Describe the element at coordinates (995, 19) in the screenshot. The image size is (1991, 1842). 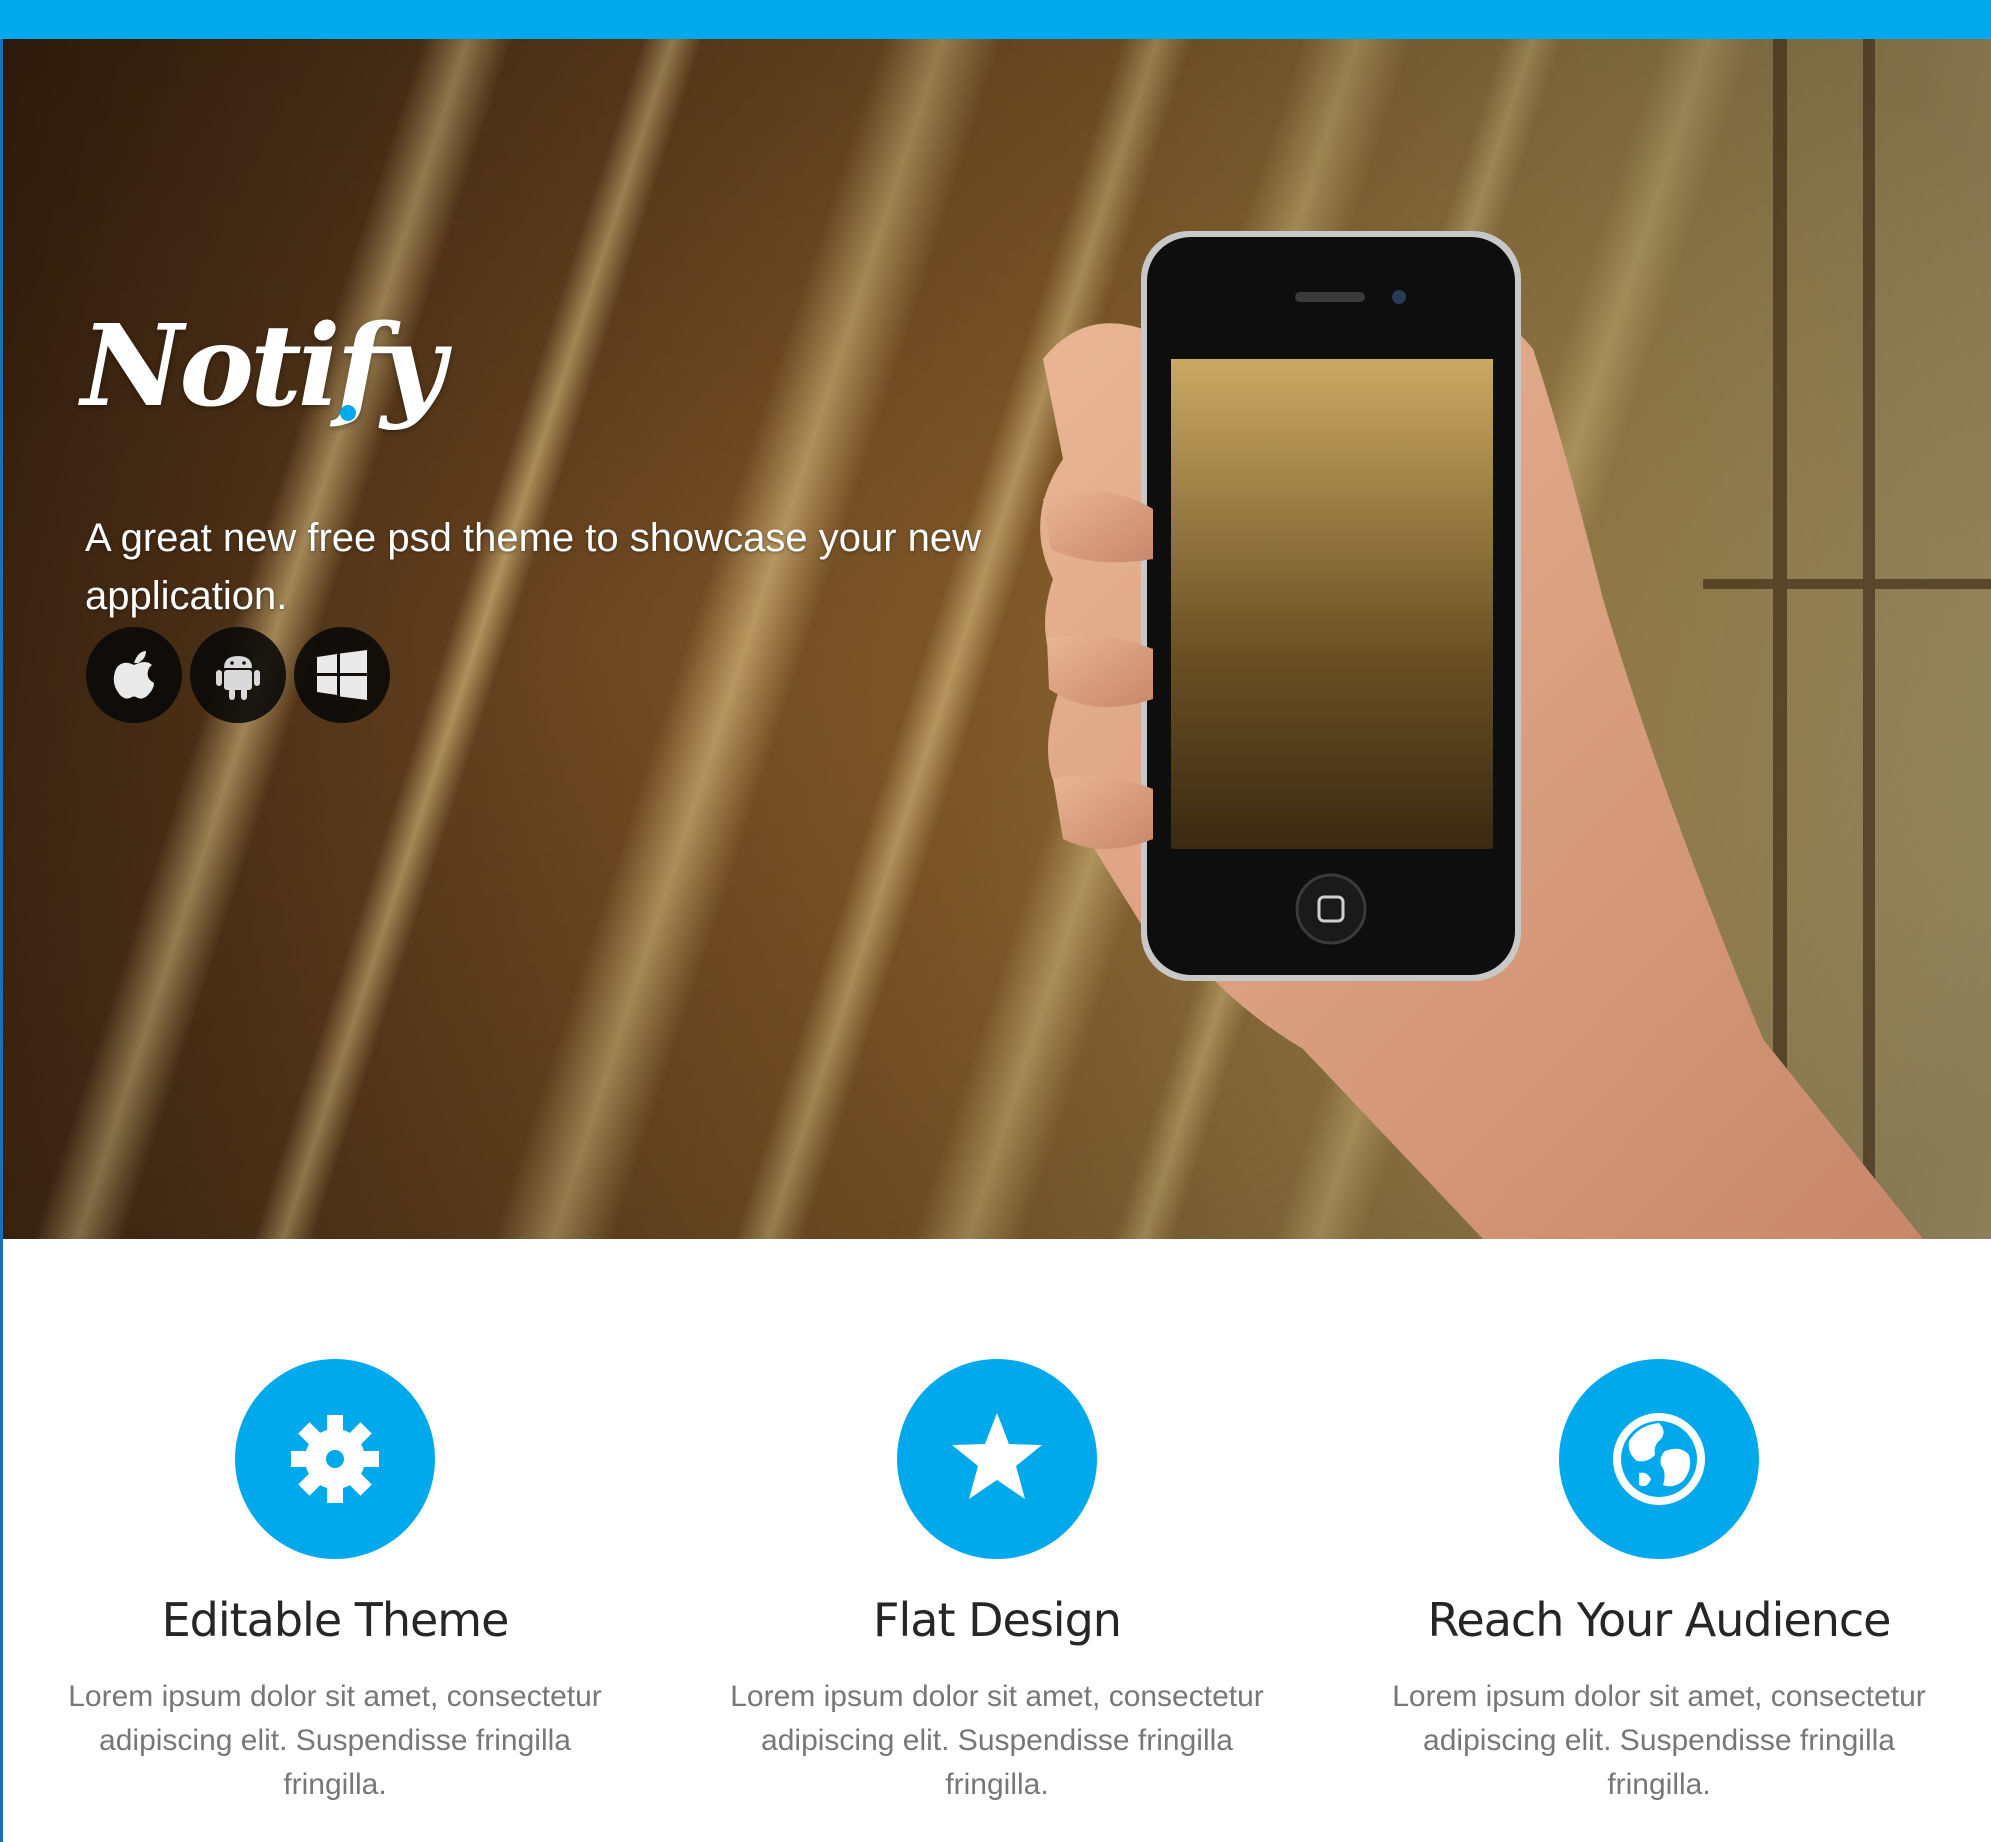
I see `top-accent-bar` at that location.